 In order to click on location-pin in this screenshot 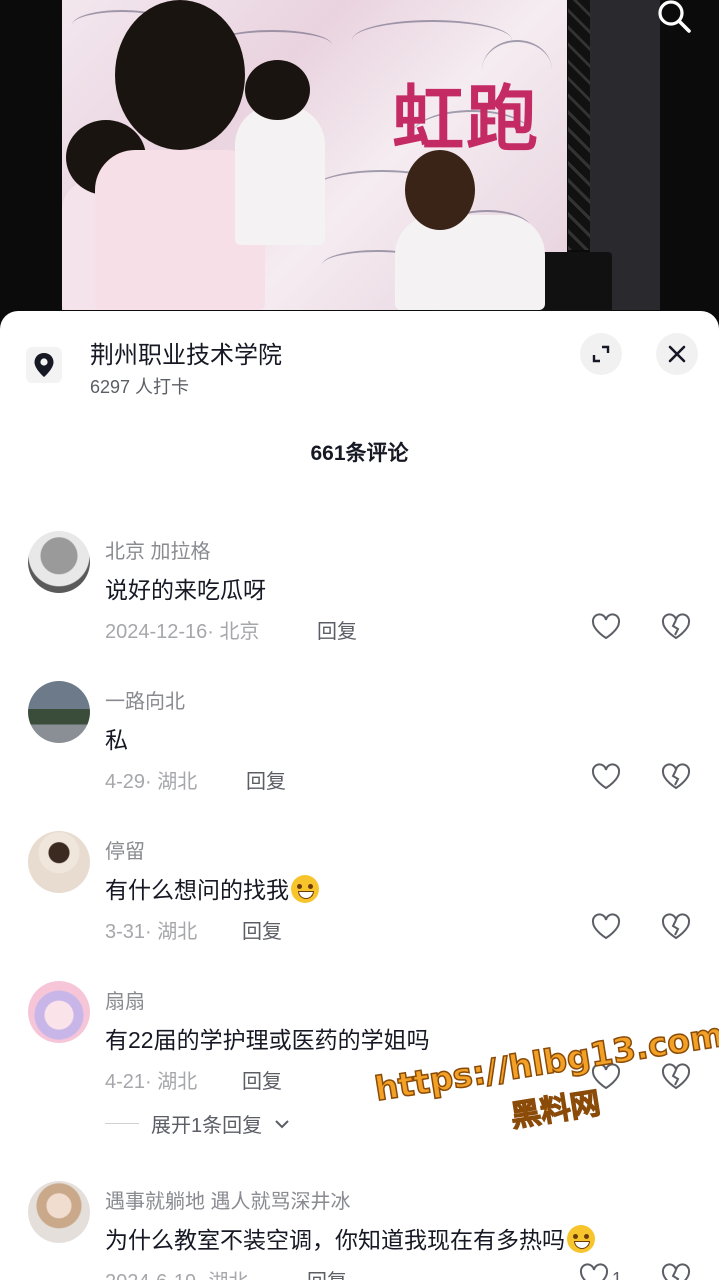, I will do `click(44, 365)`.